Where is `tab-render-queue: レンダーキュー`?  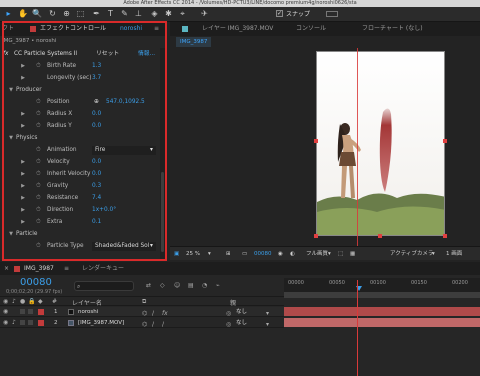
tab-render-queue: レンダーキュー is located at coordinates (103, 269).